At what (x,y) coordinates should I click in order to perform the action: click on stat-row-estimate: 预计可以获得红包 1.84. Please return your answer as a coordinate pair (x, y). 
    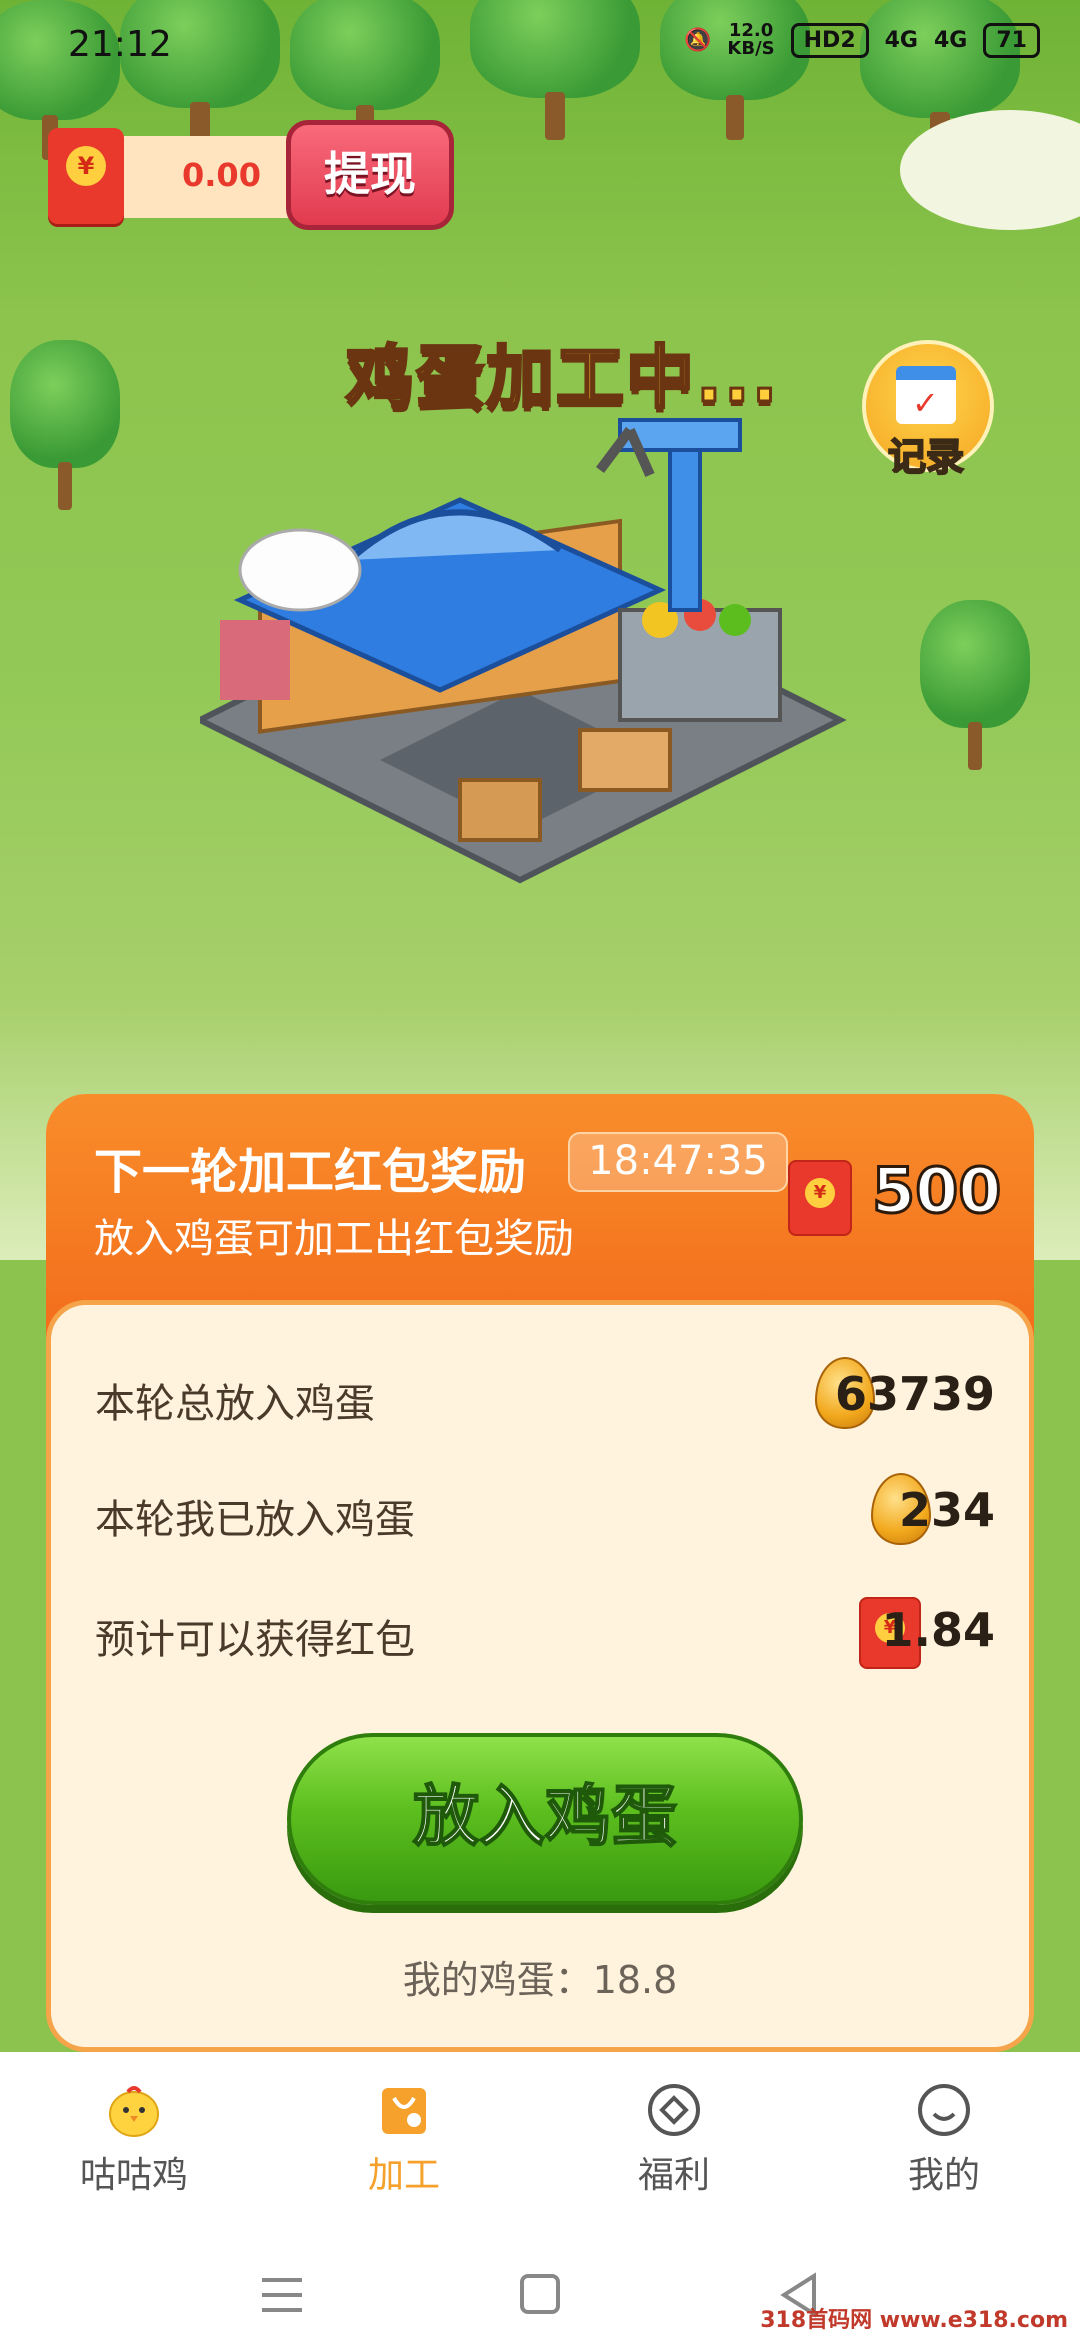
    Looking at the image, I should click on (545, 1633).